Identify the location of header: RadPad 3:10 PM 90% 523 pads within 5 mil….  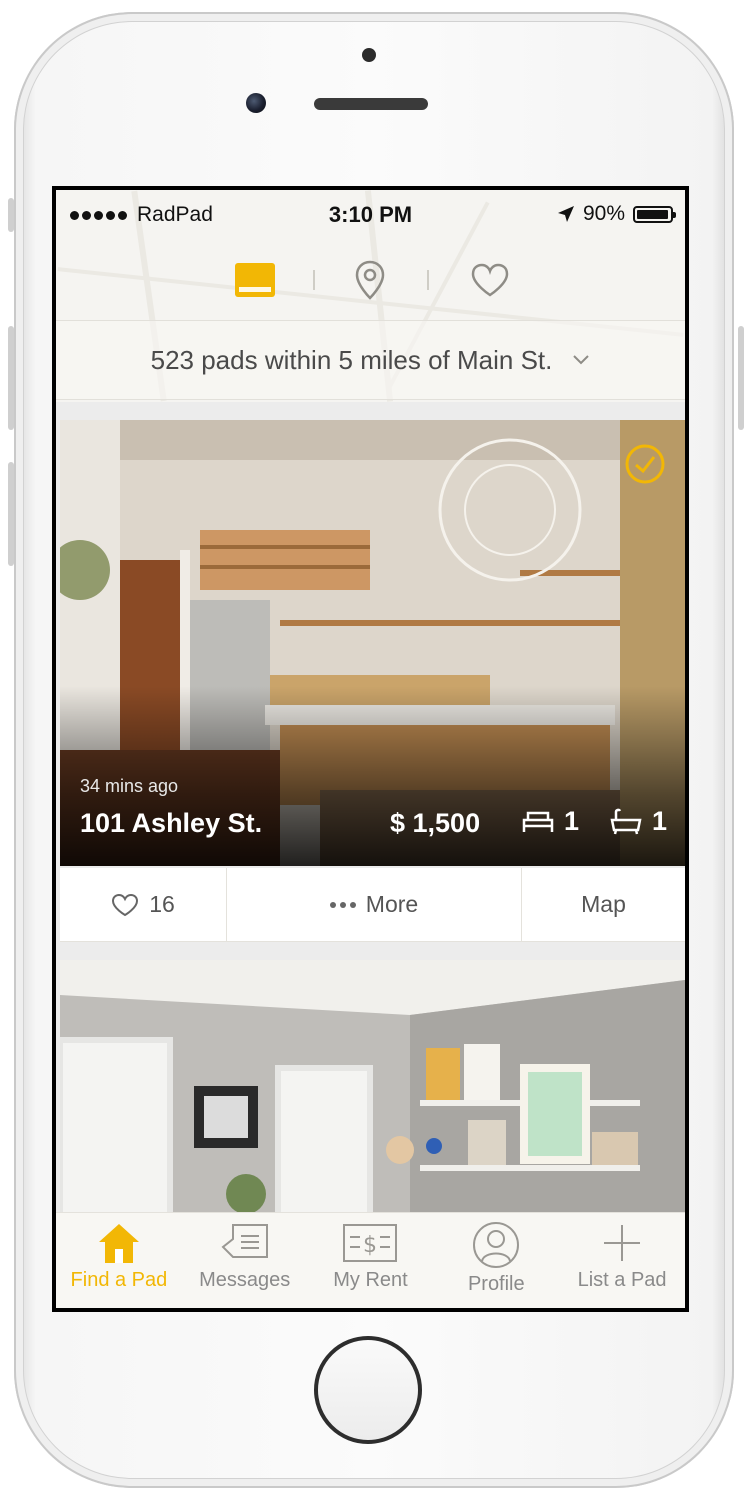
(370, 296).